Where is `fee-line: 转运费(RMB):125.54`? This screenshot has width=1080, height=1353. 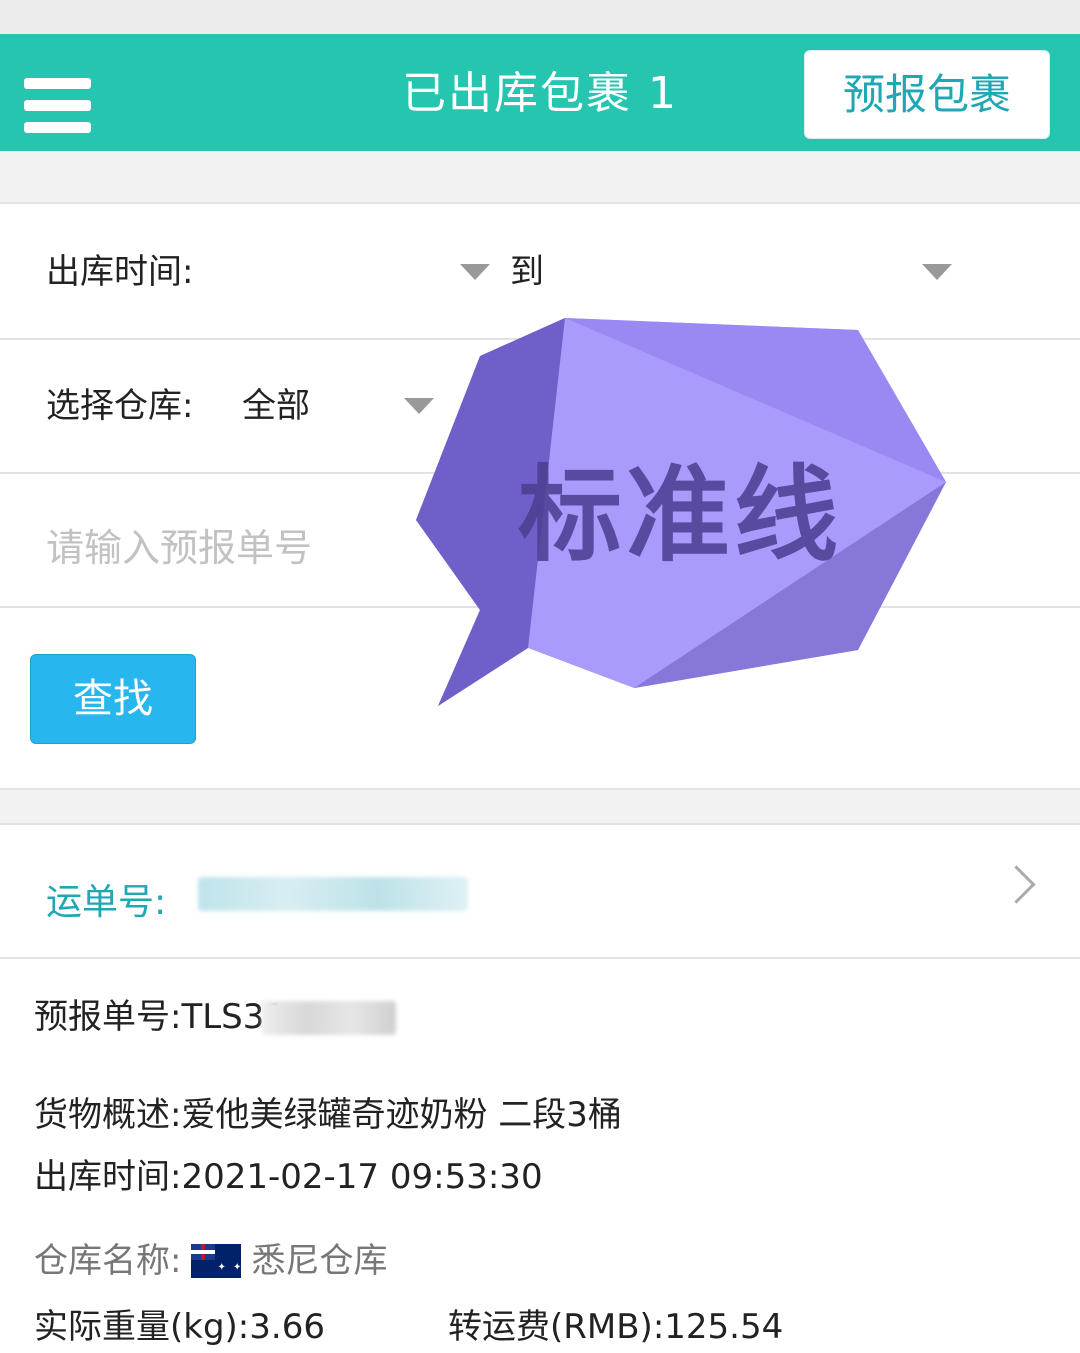
fee-line: 转运费(RMB):125.54 is located at coordinates (615, 1327).